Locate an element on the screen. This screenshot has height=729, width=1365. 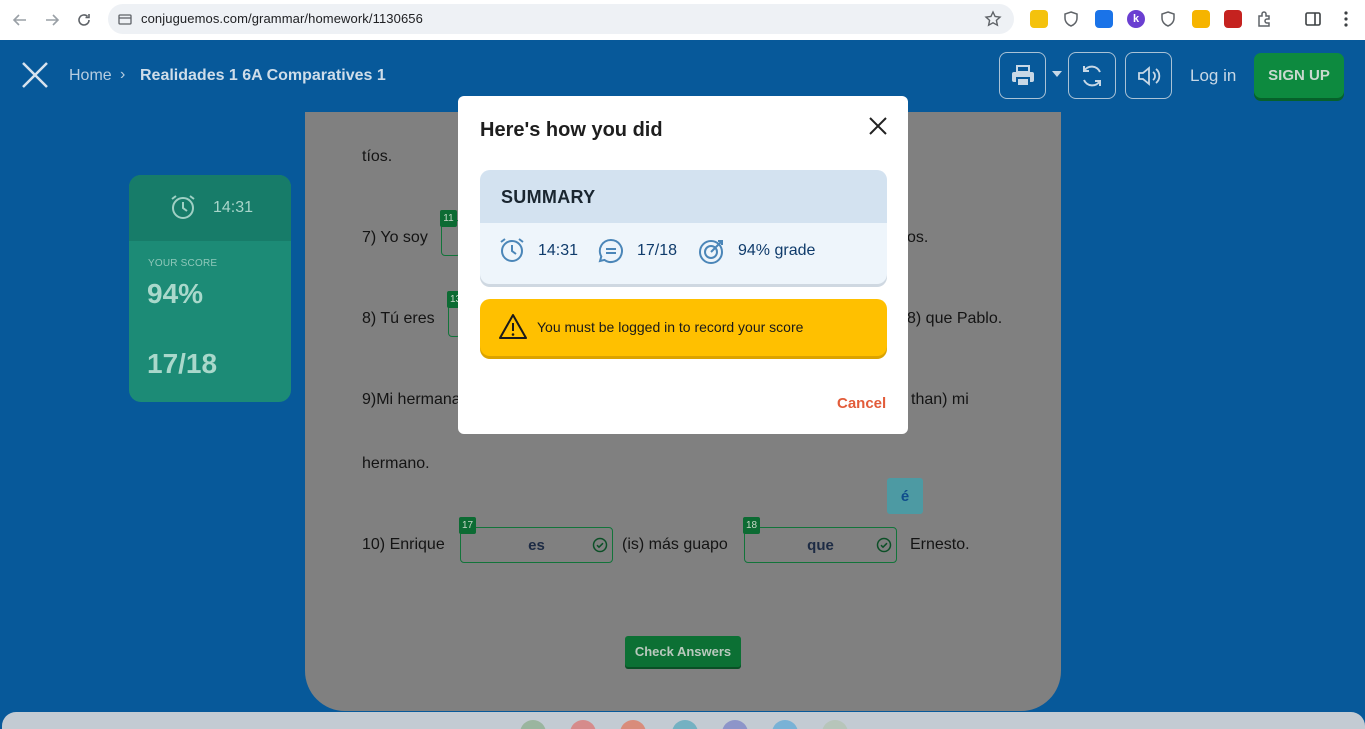
chat-bubble-icon is located at coordinates (611, 251).